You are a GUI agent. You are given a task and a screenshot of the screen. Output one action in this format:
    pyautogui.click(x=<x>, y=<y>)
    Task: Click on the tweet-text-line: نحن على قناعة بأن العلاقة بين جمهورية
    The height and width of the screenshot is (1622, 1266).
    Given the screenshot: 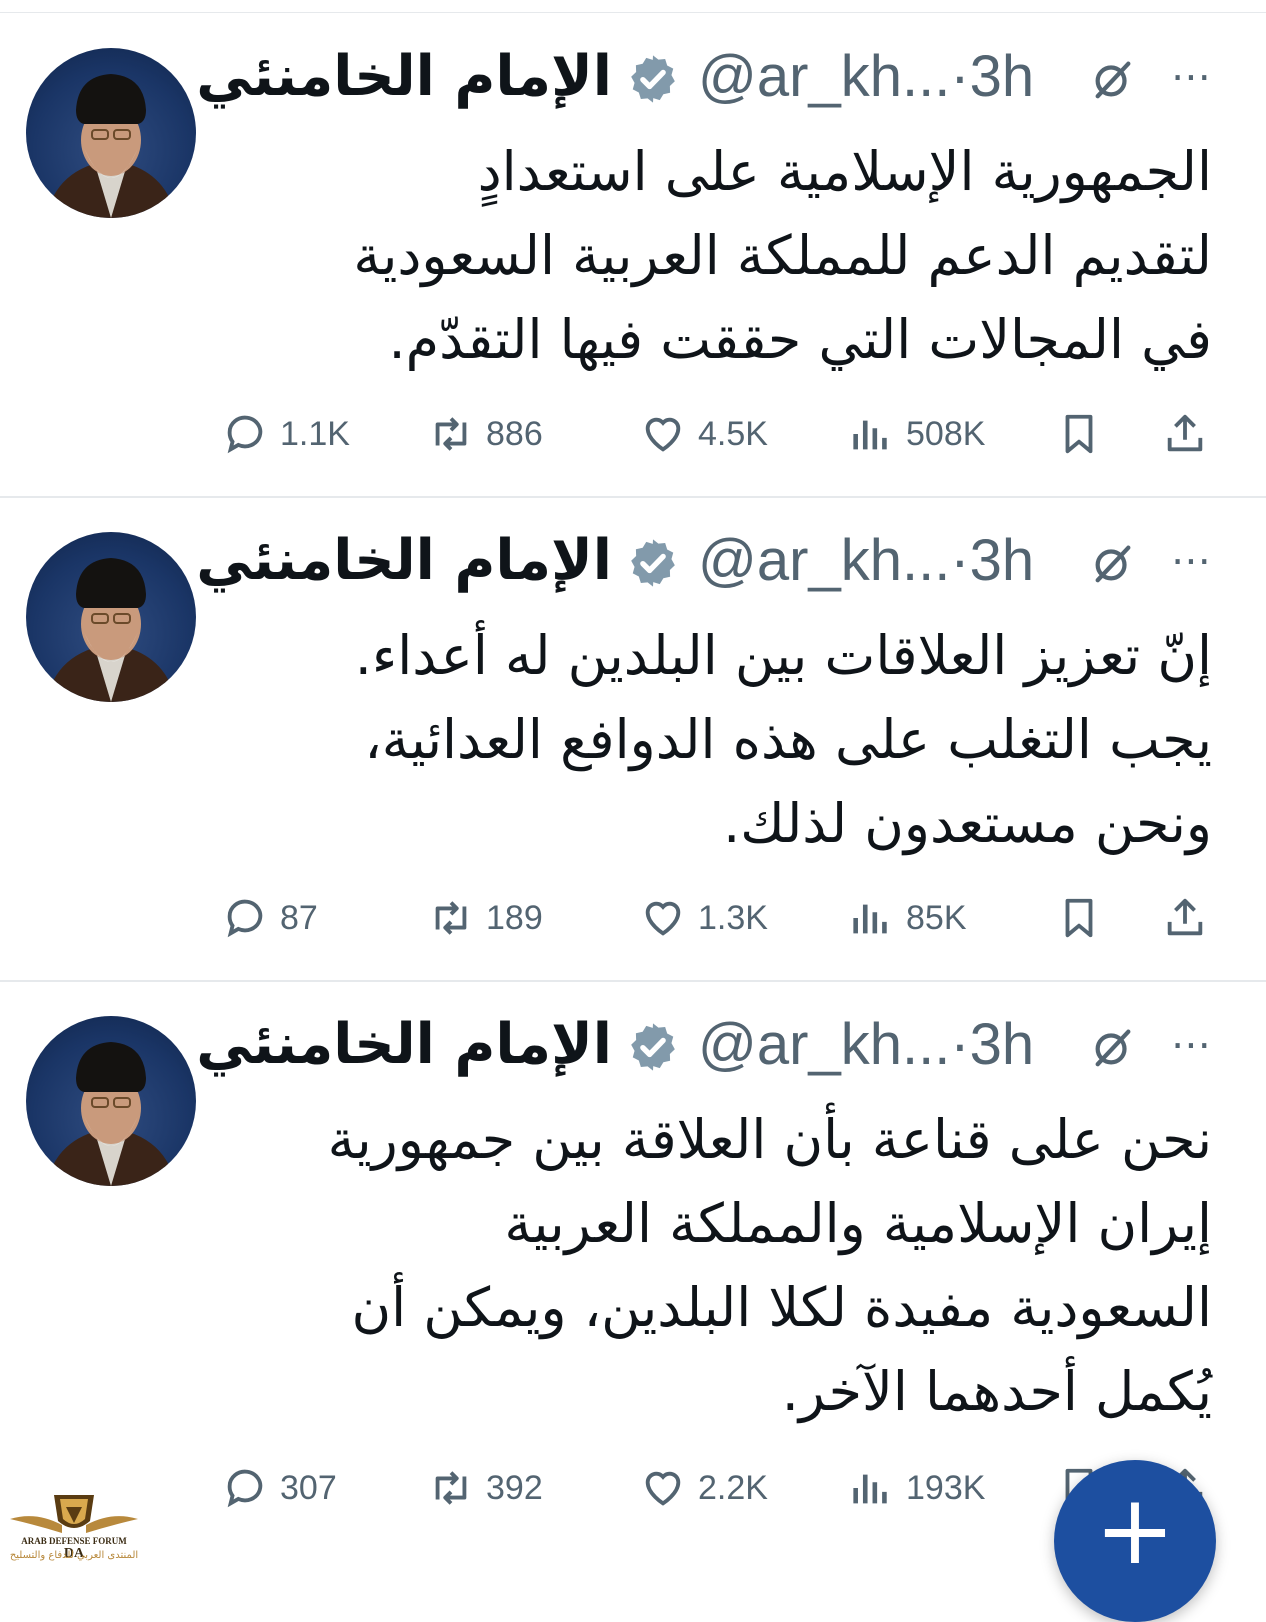 What is the action you would take?
    pyautogui.click(x=769, y=1139)
    